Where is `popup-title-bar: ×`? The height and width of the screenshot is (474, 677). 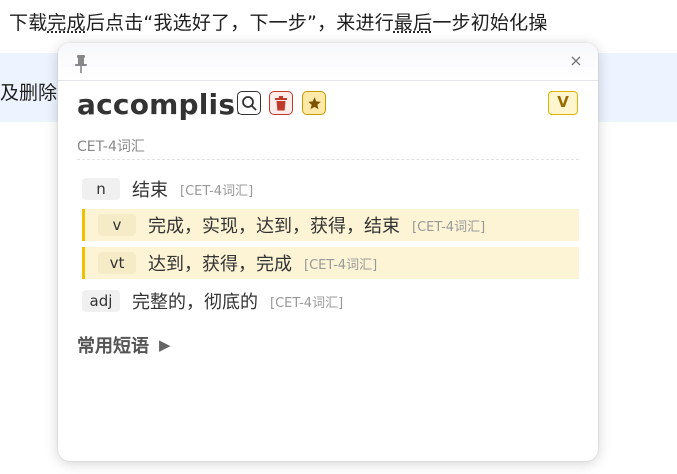
popup-title-bar: × is located at coordinates (328, 62).